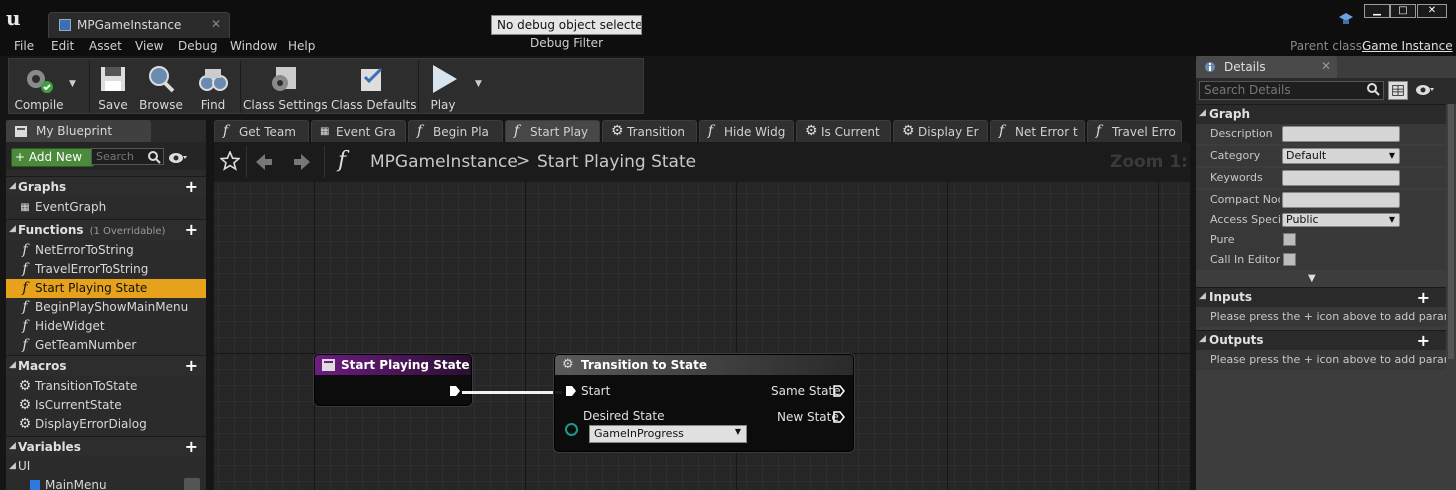 The height and width of the screenshot is (490, 1456). What do you see at coordinates (139, 25) in the screenshot?
I see `document-tab: MPGameInstance ✕` at bounding box center [139, 25].